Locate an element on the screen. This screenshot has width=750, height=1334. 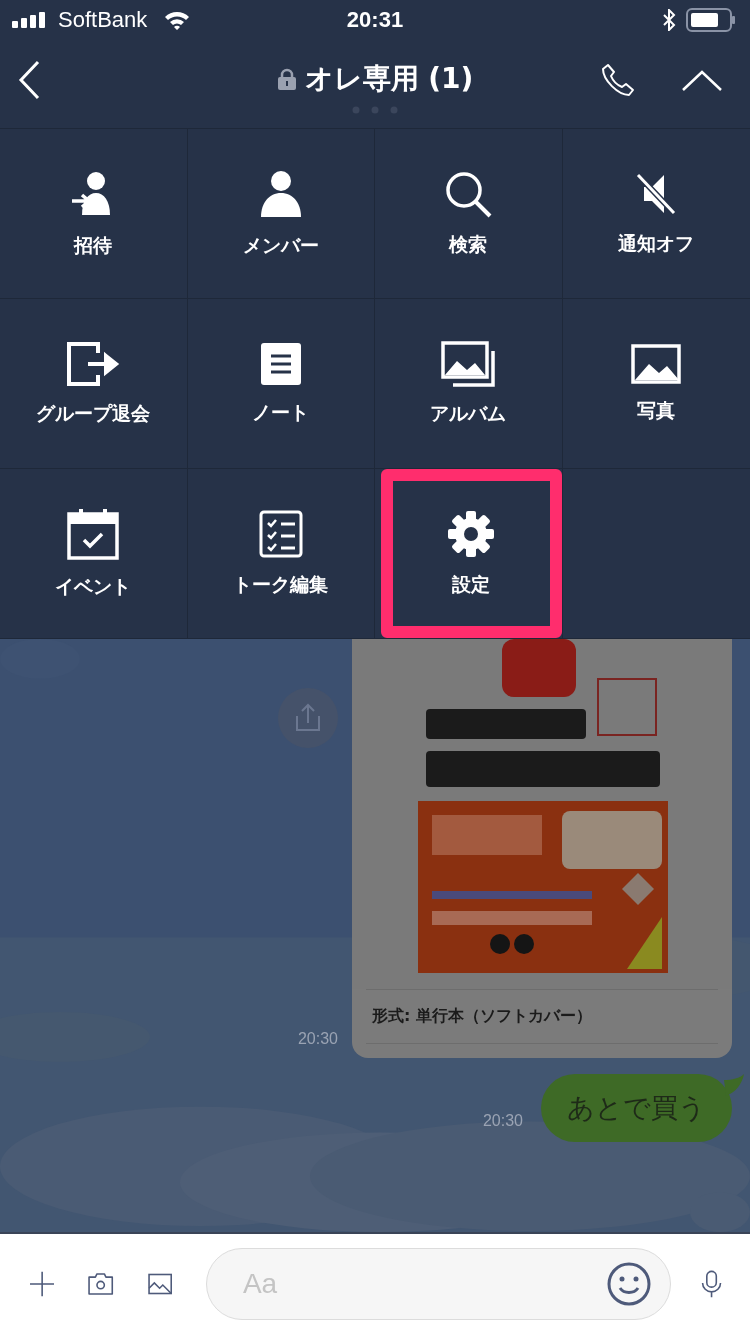
settings-icon is located at coordinates (471, 533).